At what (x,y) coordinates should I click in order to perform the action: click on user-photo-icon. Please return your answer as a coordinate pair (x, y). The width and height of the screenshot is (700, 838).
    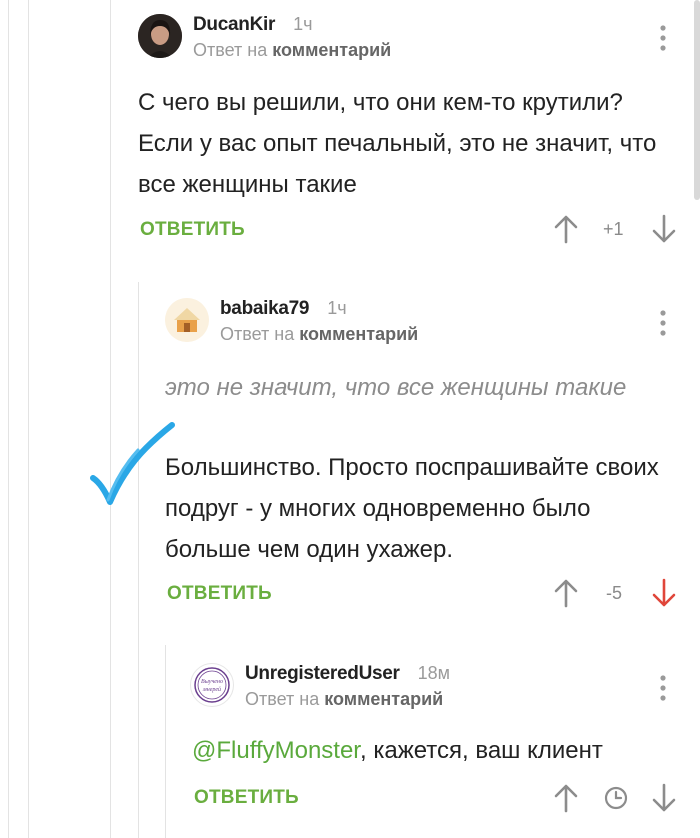
    Looking at the image, I should click on (160, 36).